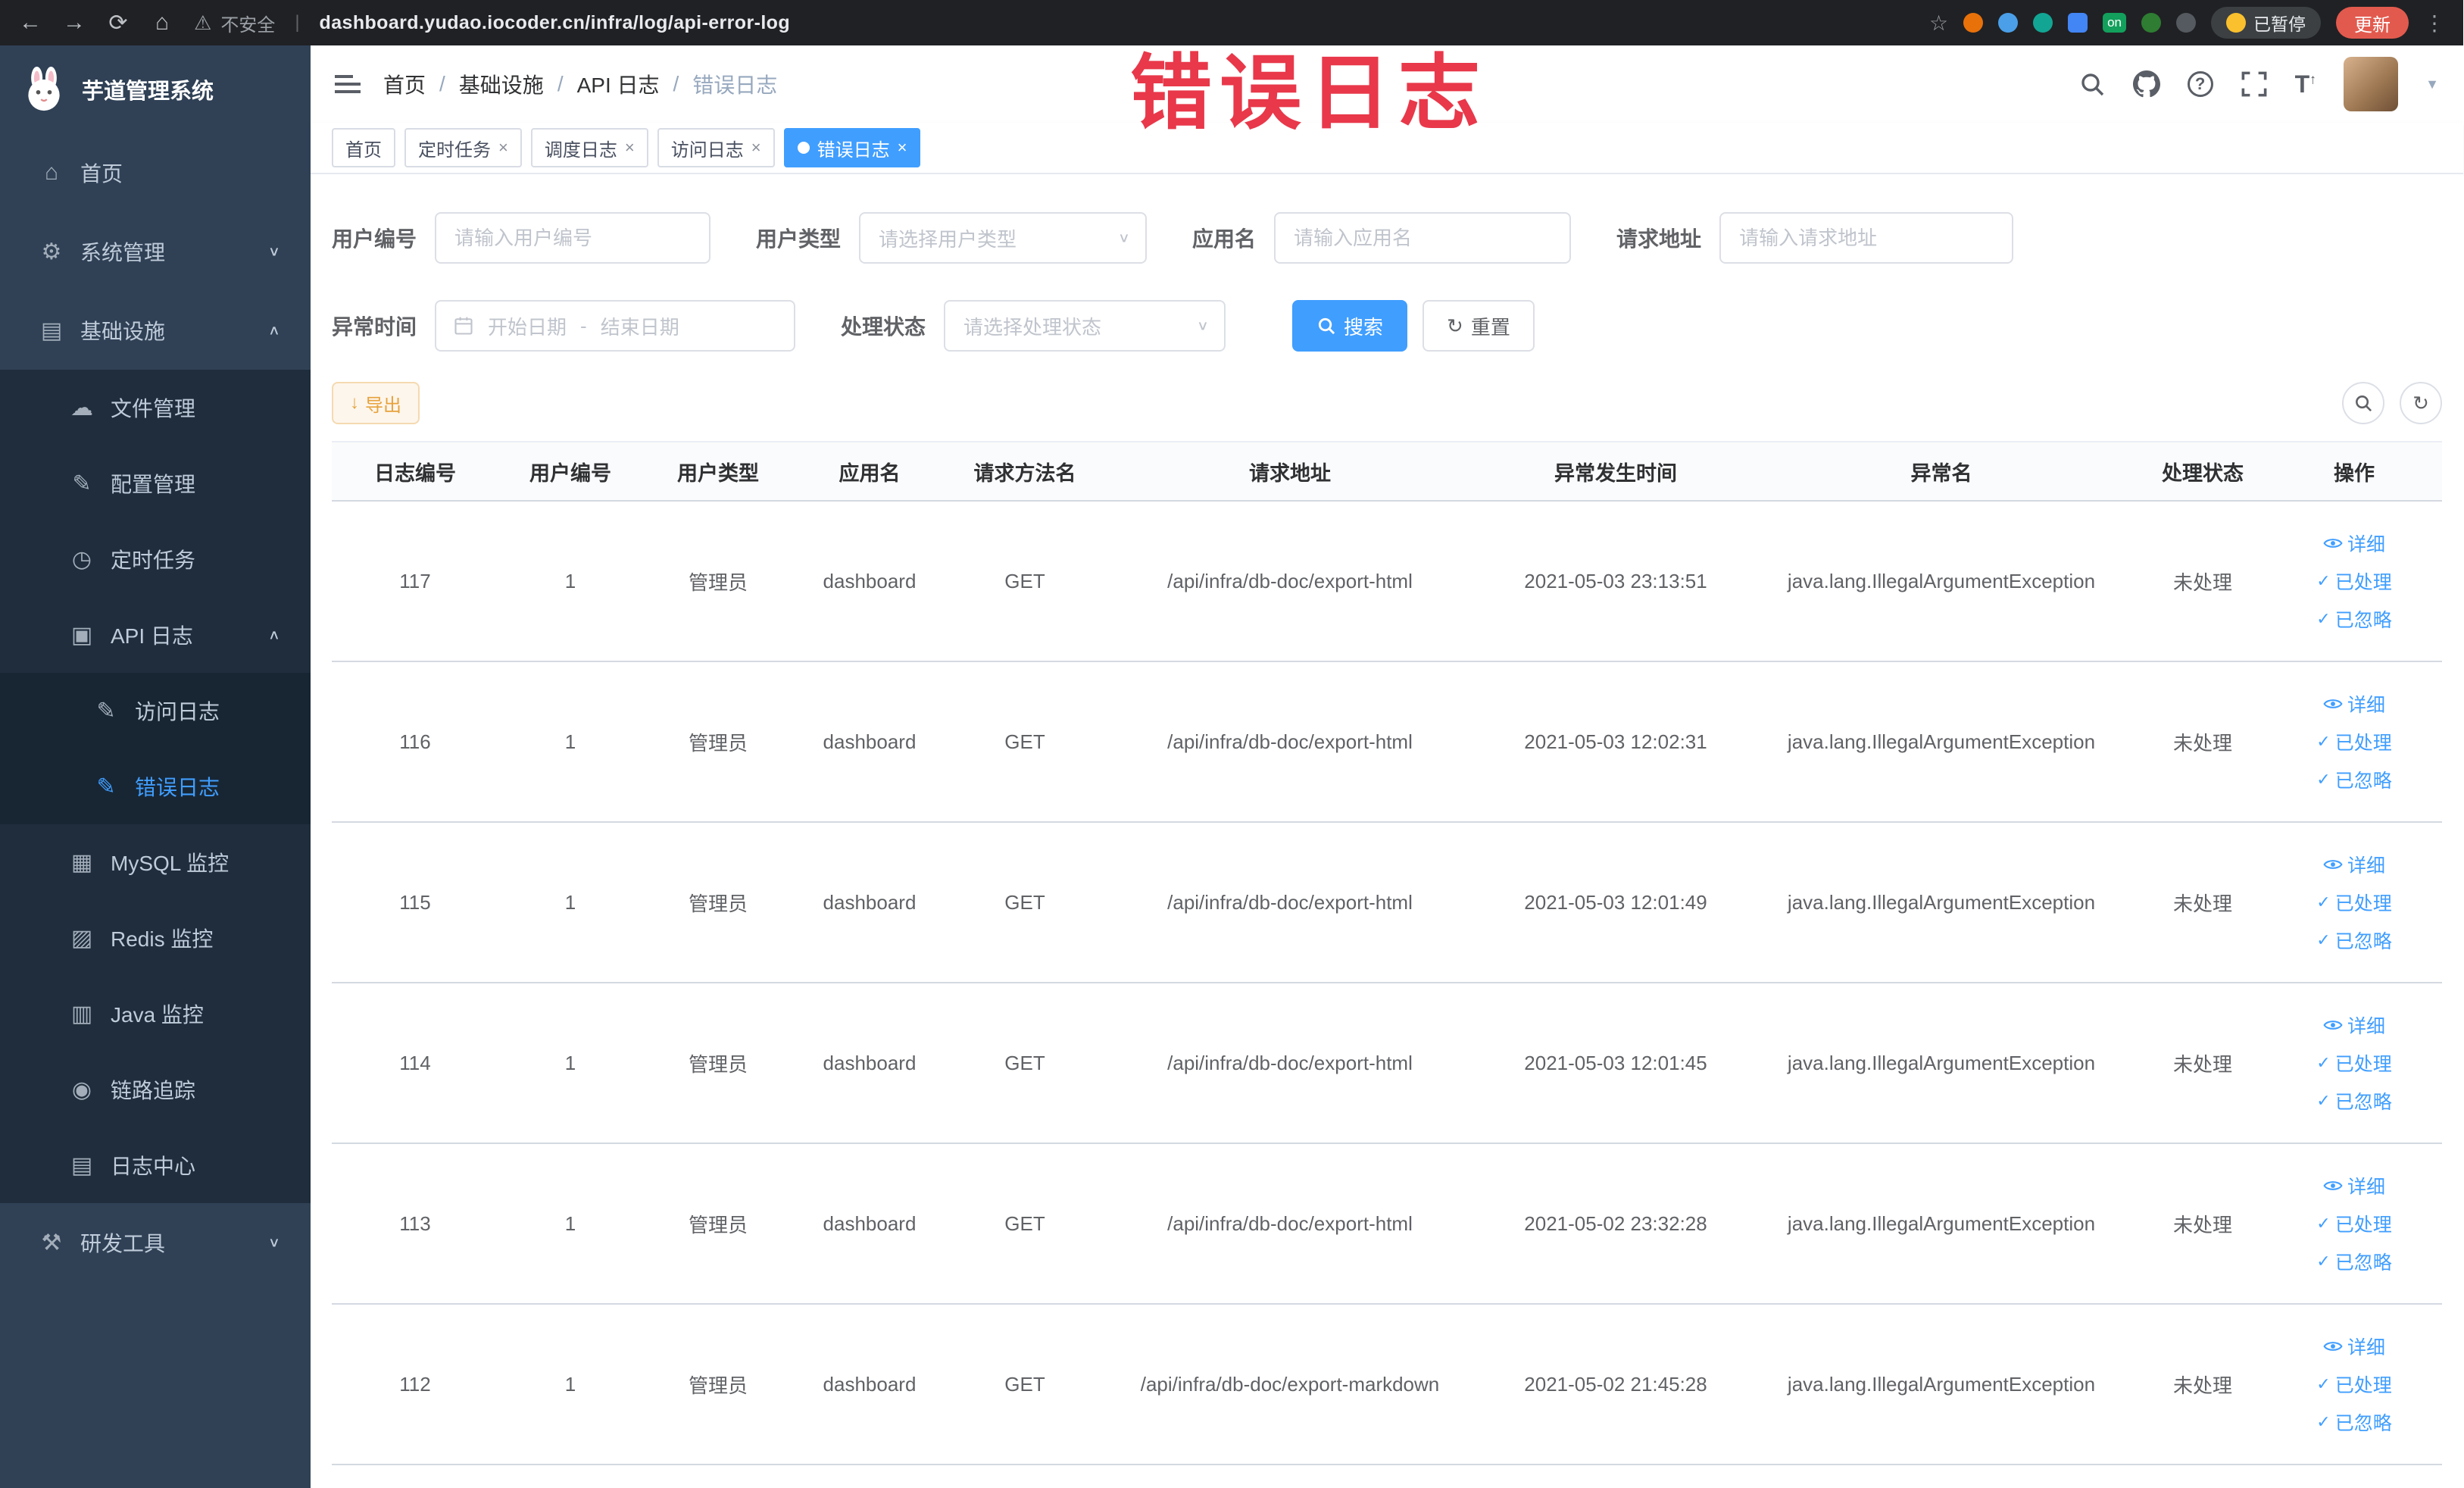 This screenshot has height=1488, width=2464. Describe the element at coordinates (74, 23) in the screenshot. I see `forward-icon: →` at that location.